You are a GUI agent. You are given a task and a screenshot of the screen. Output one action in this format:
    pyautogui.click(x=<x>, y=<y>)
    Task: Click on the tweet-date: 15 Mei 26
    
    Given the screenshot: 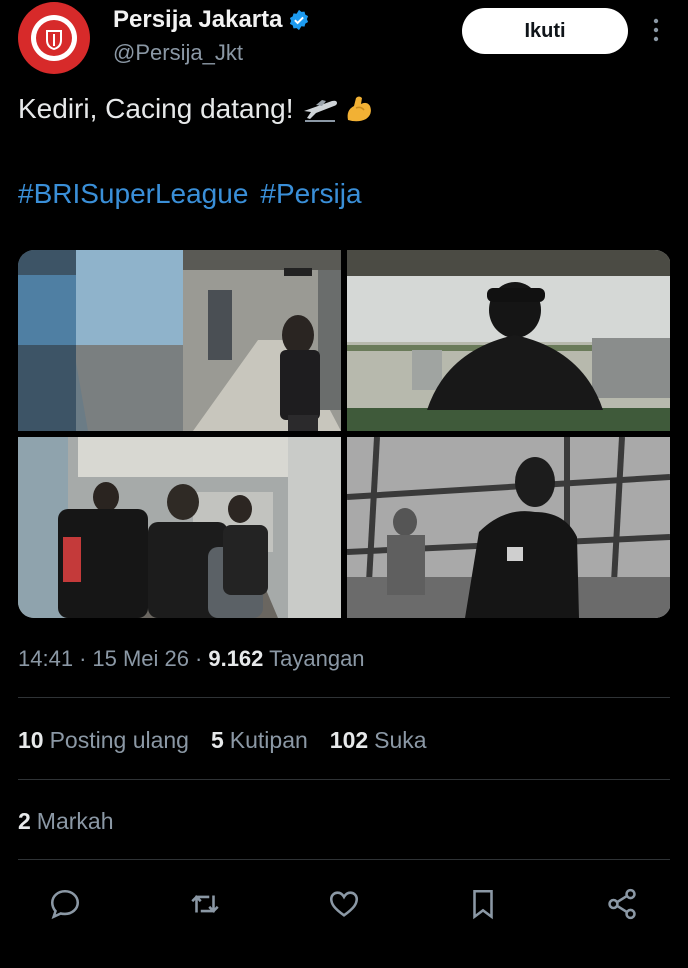 What is the action you would take?
    pyautogui.click(x=140, y=659)
    